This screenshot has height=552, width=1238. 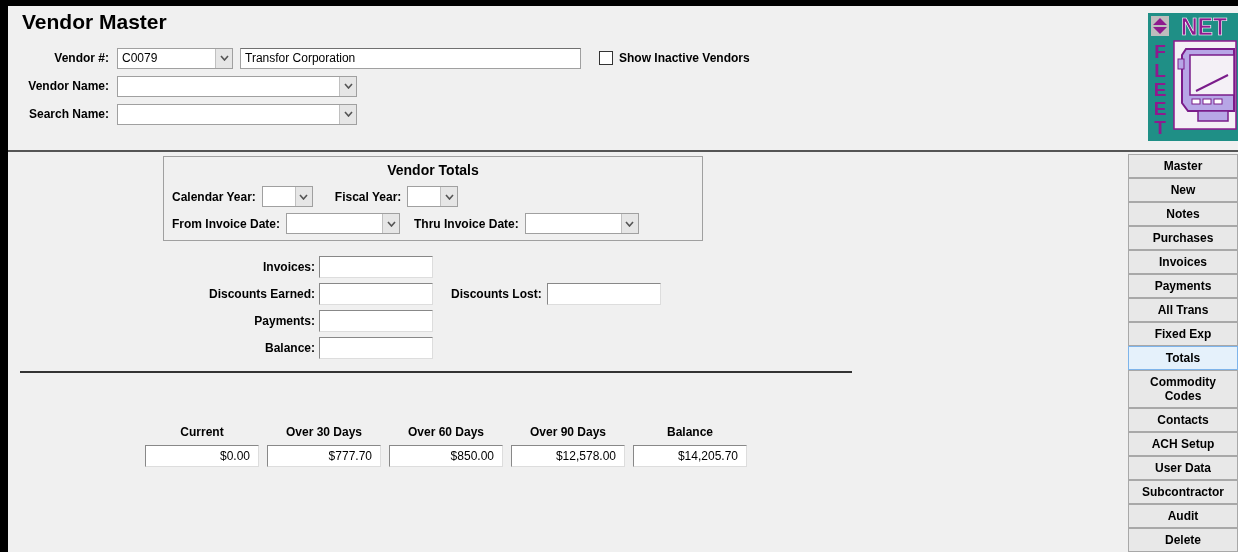 What do you see at coordinates (376, 347) in the screenshot?
I see `balance-field` at bounding box center [376, 347].